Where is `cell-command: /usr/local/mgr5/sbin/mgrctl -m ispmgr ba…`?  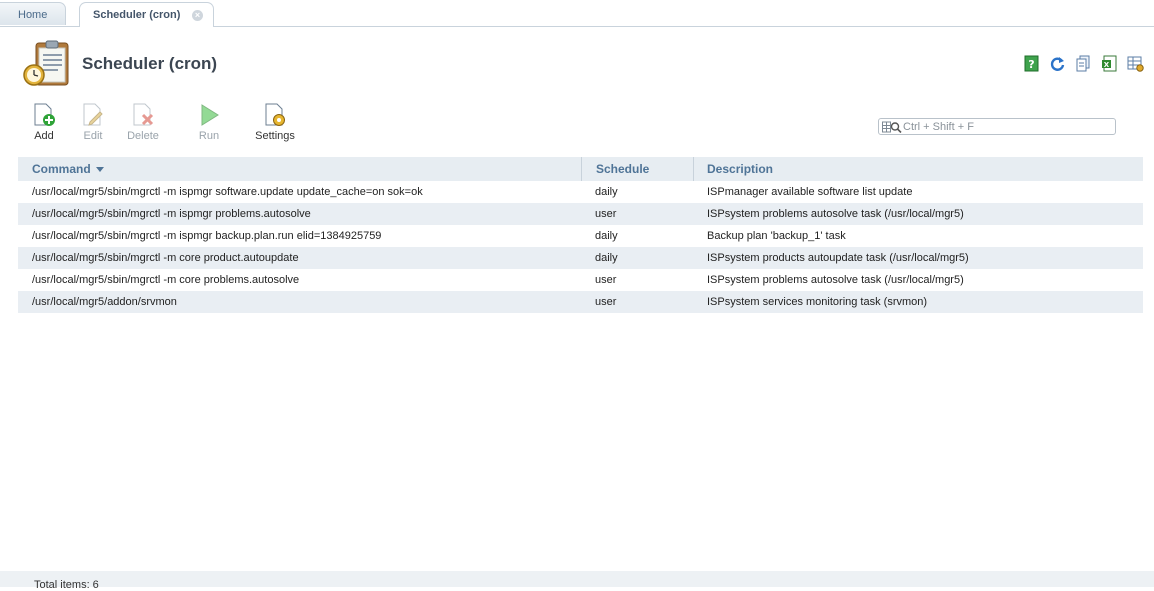 cell-command: /usr/local/mgr5/sbin/mgrctl -m ispmgr ba… is located at coordinates (207, 236).